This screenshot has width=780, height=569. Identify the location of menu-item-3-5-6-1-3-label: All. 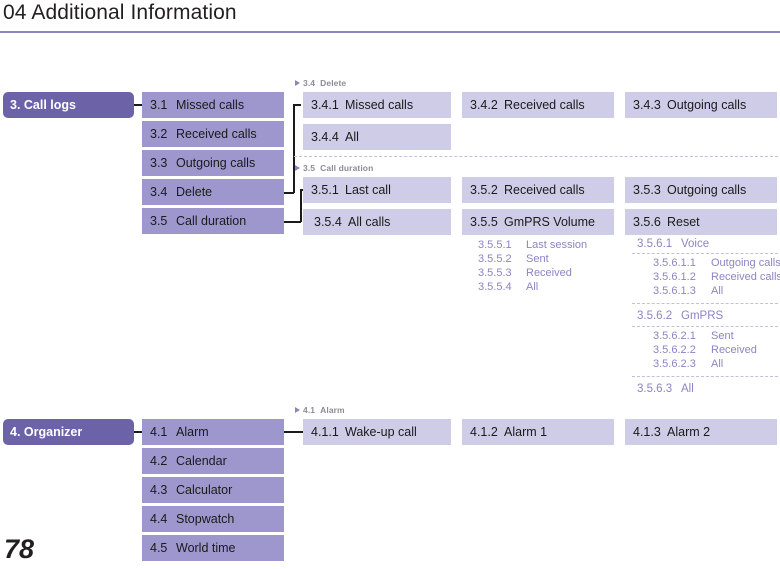
(717, 291).